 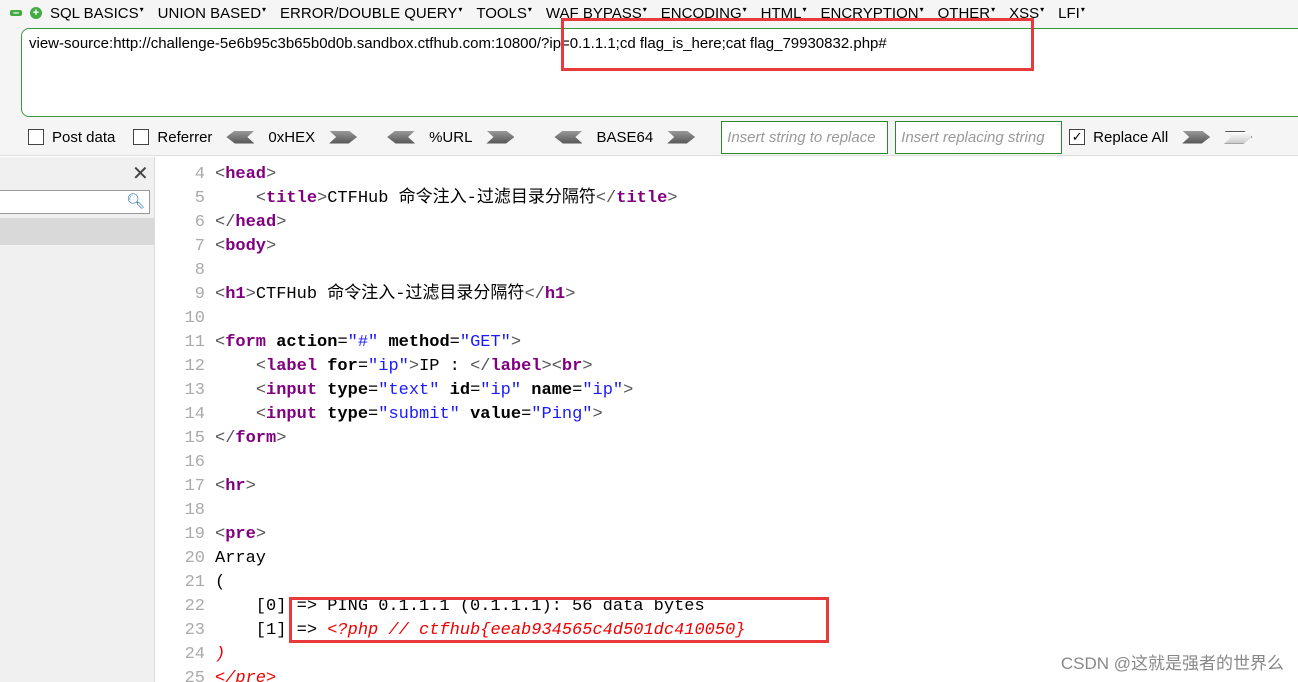 What do you see at coordinates (307, 342) in the screenshot?
I see `token-attr: action` at bounding box center [307, 342].